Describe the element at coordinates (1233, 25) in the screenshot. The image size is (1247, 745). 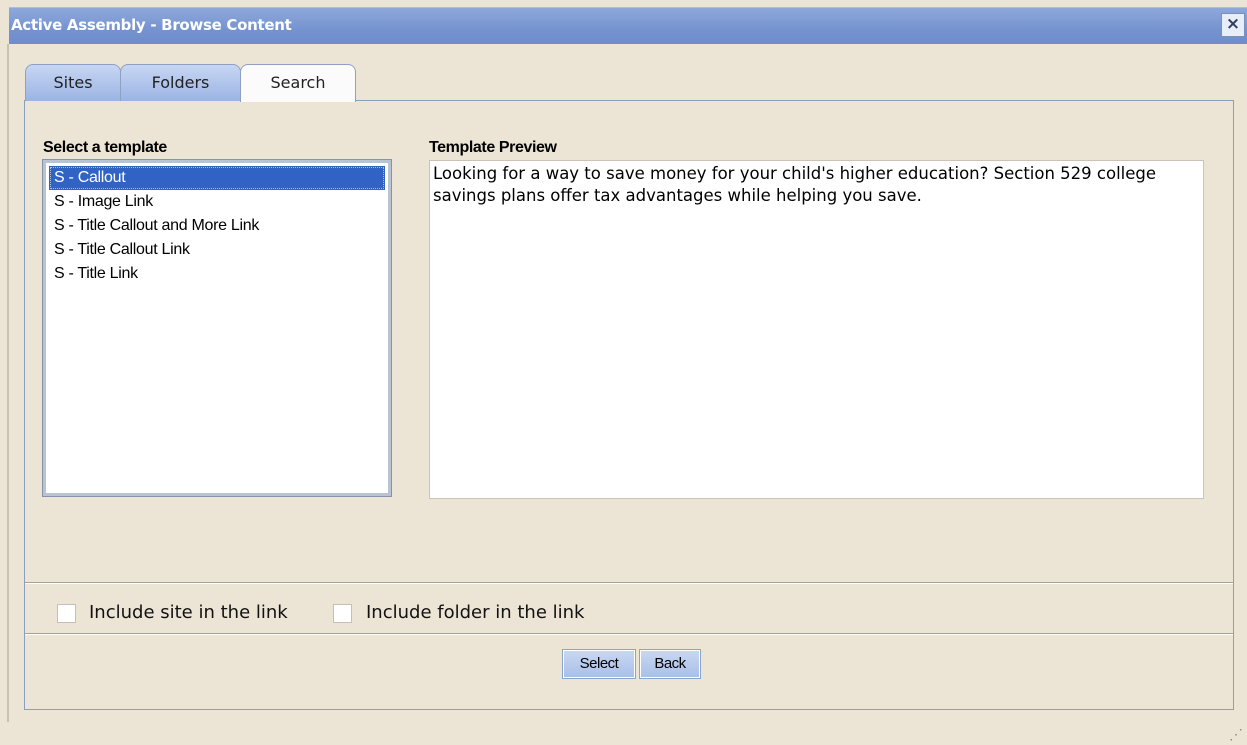
I see `close-icon: ×` at that location.